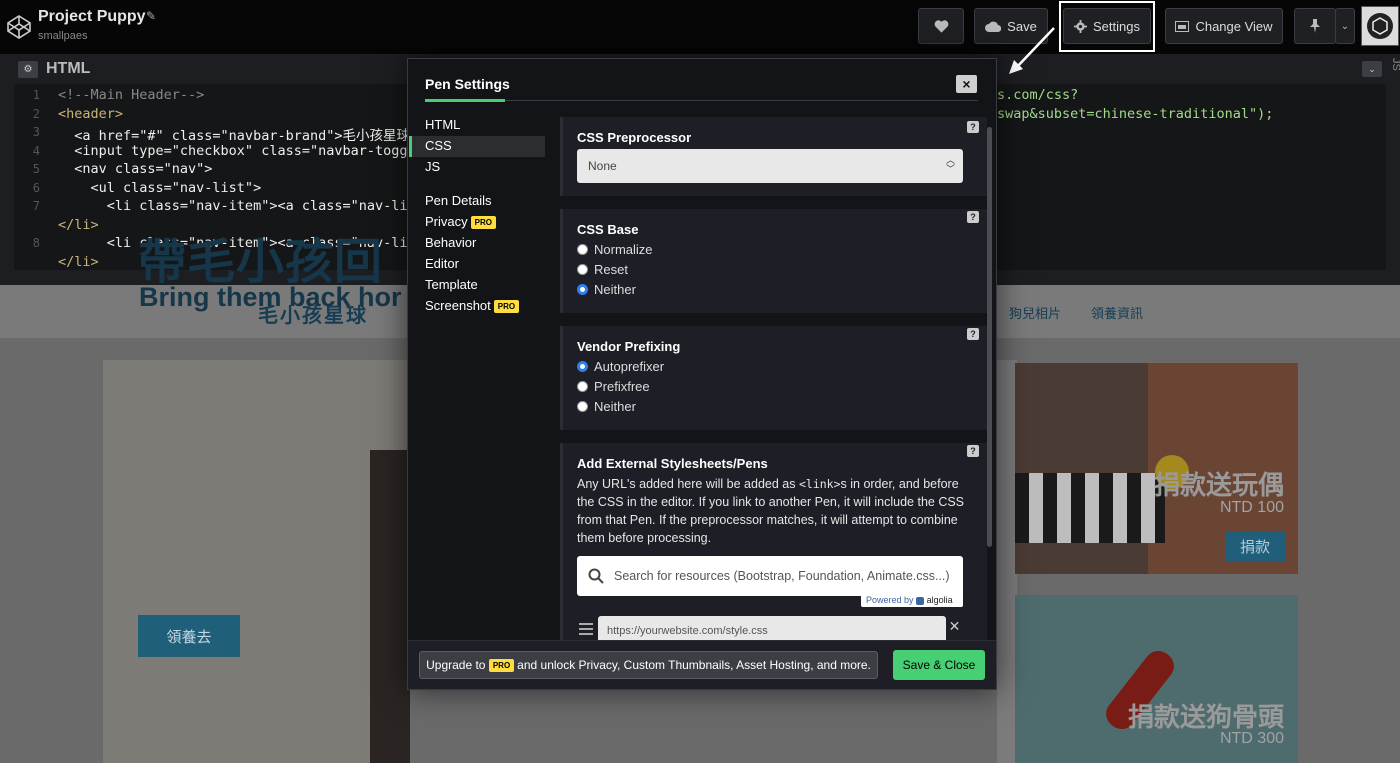 This screenshot has height=763, width=1400. Describe the element at coordinates (1395, 64) in the screenshot. I see `js-editor-label: JS` at that location.